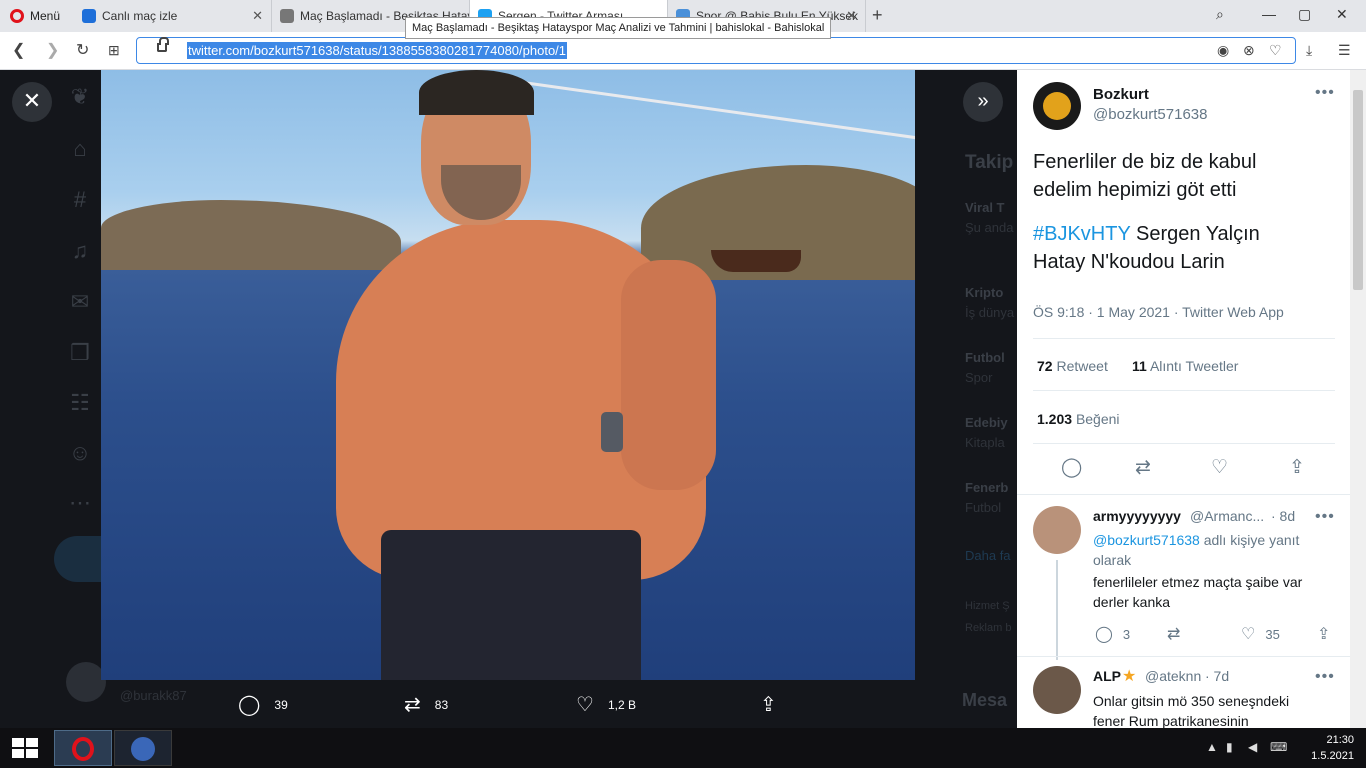 The height and width of the screenshot is (768, 1366). I want to click on photo-person-shorts, so click(511, 605).